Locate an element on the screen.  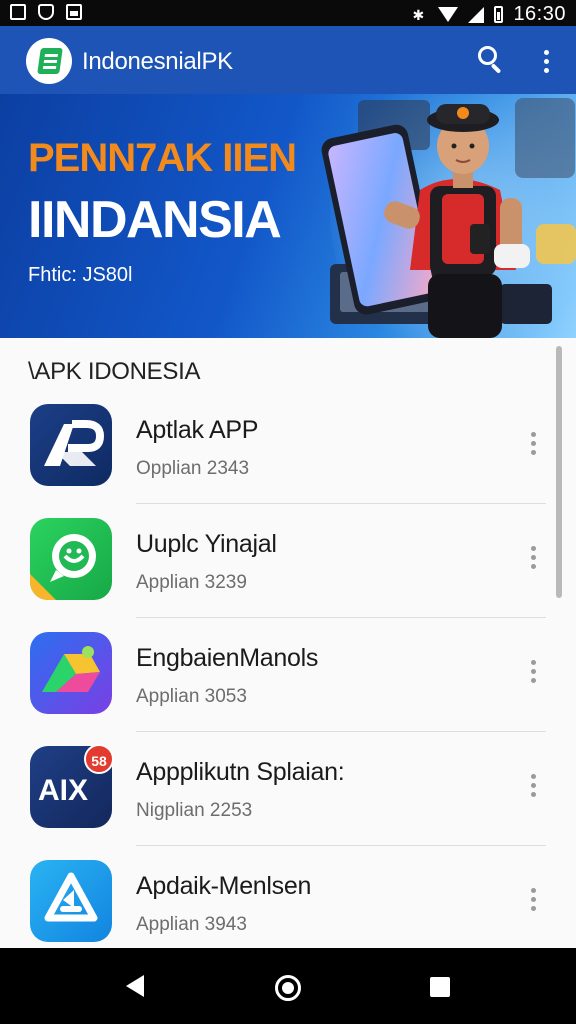
list-item: AIX 58 Appplikutn Splaian: Nigplian 2253 is located at coordinates (275, 789).